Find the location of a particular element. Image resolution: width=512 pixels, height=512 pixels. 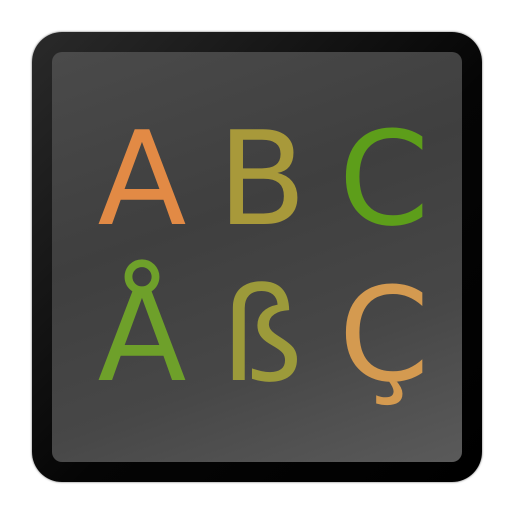

glyph-sharp-s: ß is located at coordinates (262, 335).